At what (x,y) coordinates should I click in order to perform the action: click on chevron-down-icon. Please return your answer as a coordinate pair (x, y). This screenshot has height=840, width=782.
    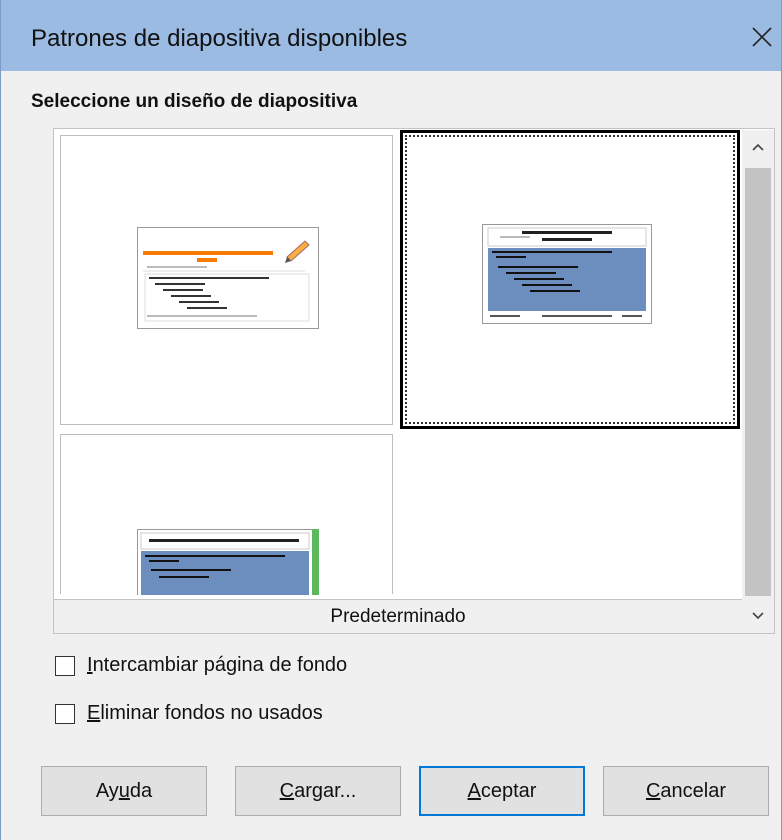
    Looking at the image, I should click on (758, 616).